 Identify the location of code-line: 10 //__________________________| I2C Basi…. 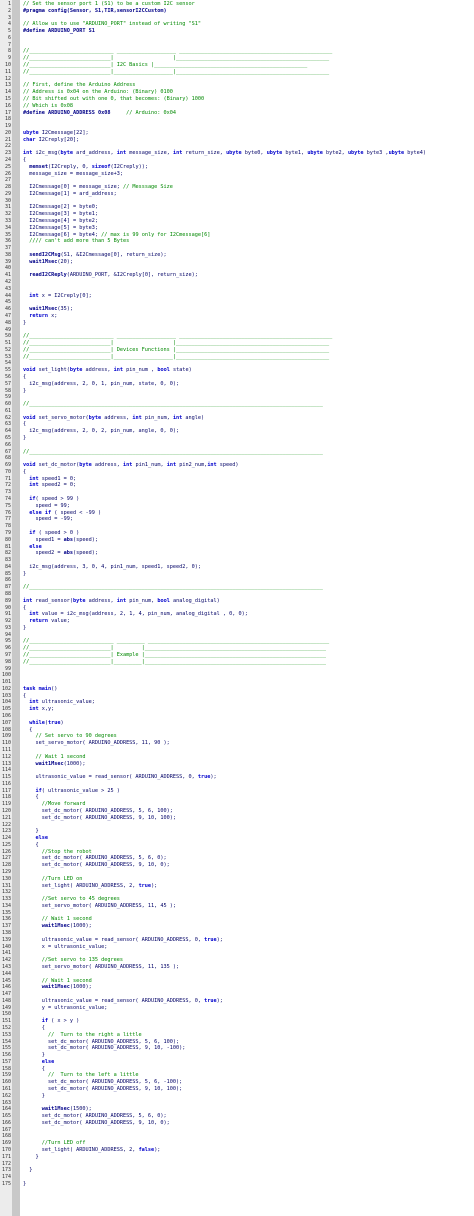
(237, 65).